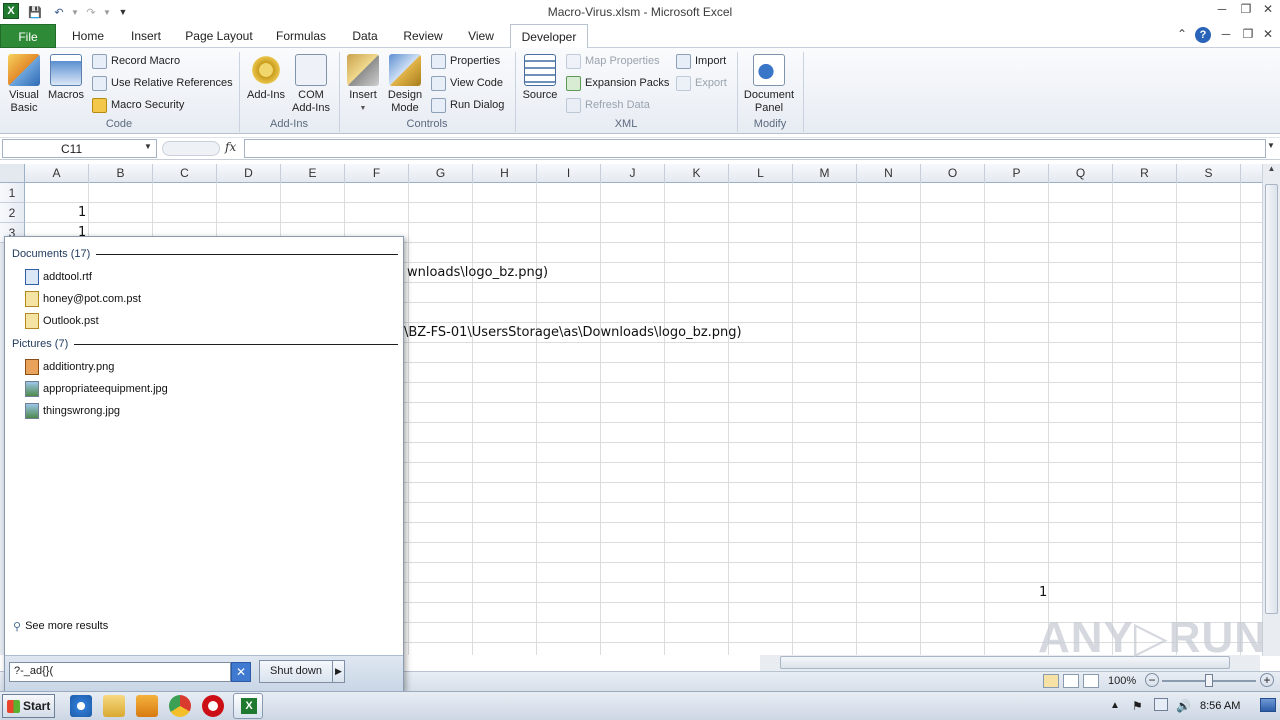 The height and width of the screenshot is (720, 1280). What do you see at coordinates (1182, 36) in the screenshot?
I see `ribbon-collapse-icon: ⌃` at bounding box center [1182, 36].